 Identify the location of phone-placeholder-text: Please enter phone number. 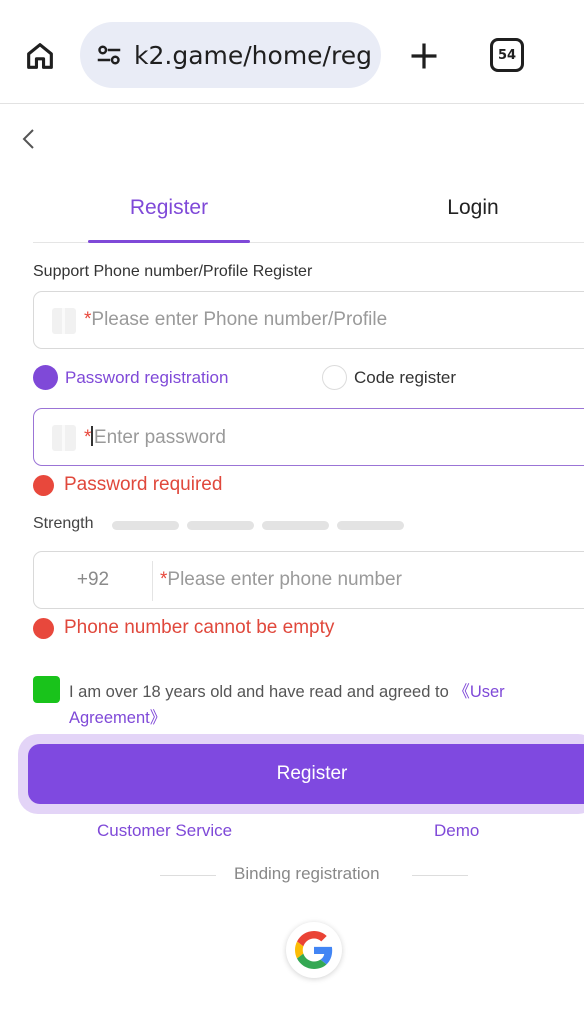
(284, 579).